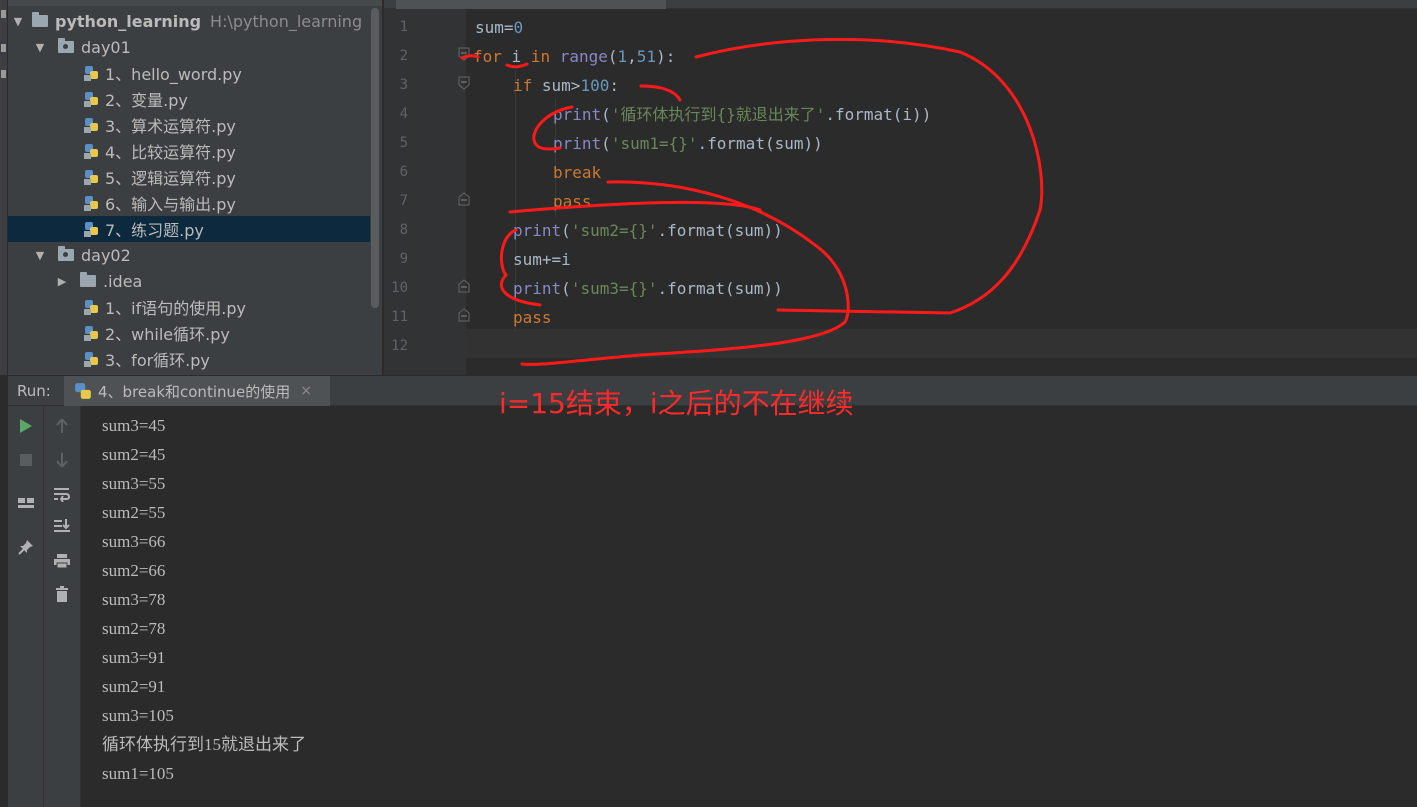  Describe the element at coordinates (34, 391) in the screenshot. I see `run-window-label: Run:` at that location.